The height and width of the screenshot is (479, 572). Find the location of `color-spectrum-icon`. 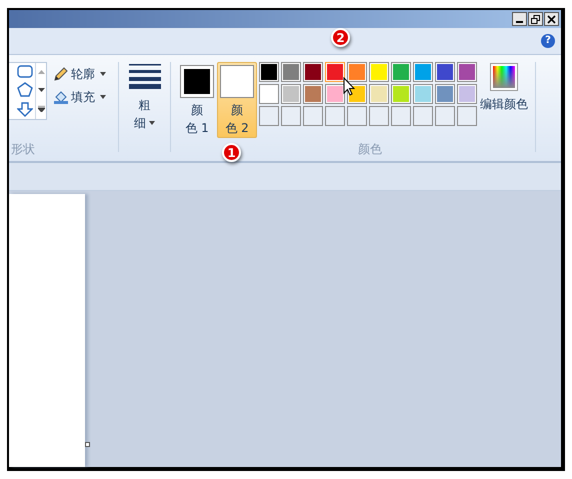

color-spectrum-icon is located at coordinates (504, 77).